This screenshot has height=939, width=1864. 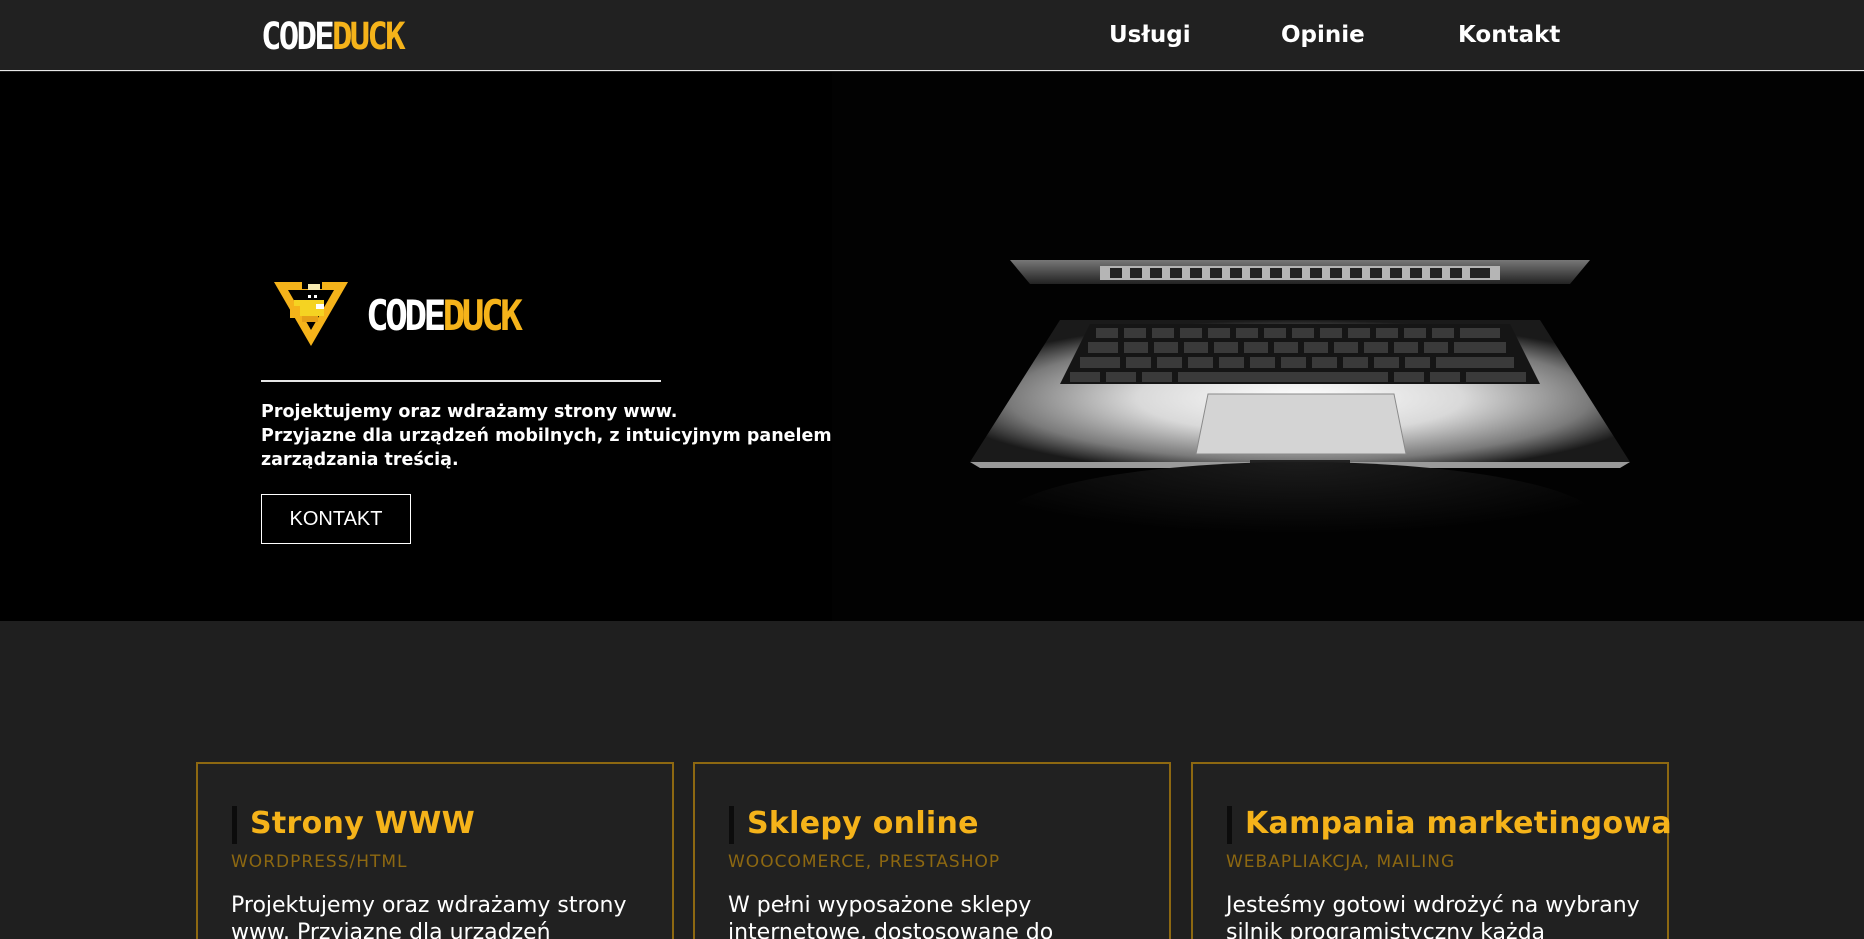 I want to click on hero-logo-duck: DUCK, so click(x=482, y=315).